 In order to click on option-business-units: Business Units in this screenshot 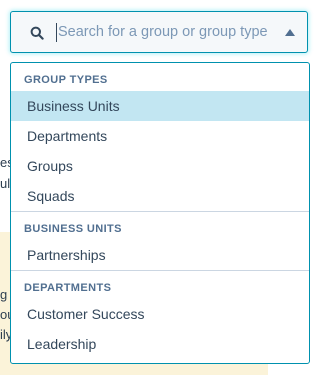, I will do `click(160, 106)`.